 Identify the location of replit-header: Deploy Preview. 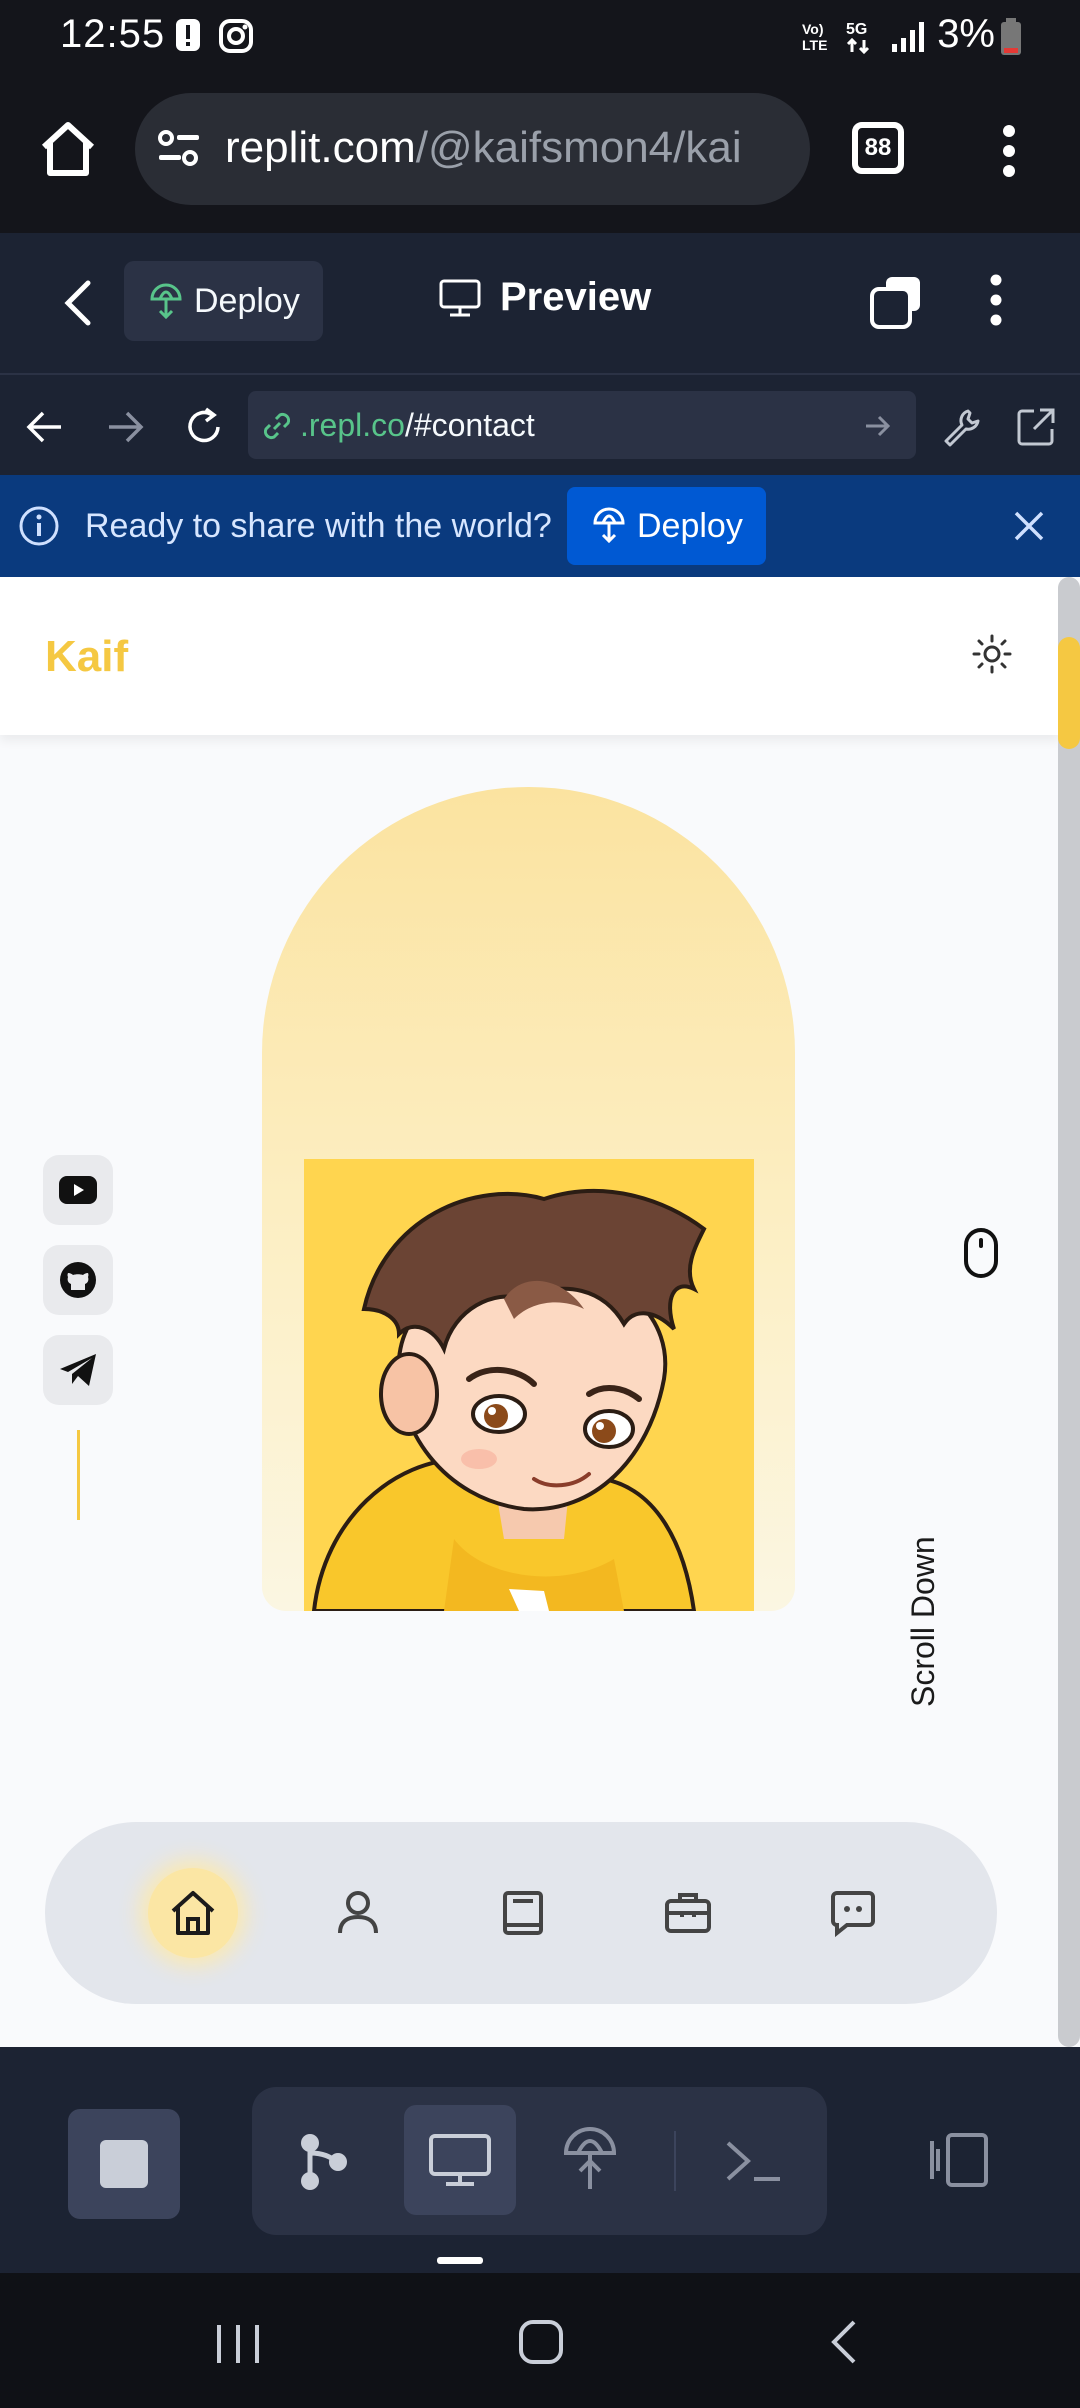
(540, 303).